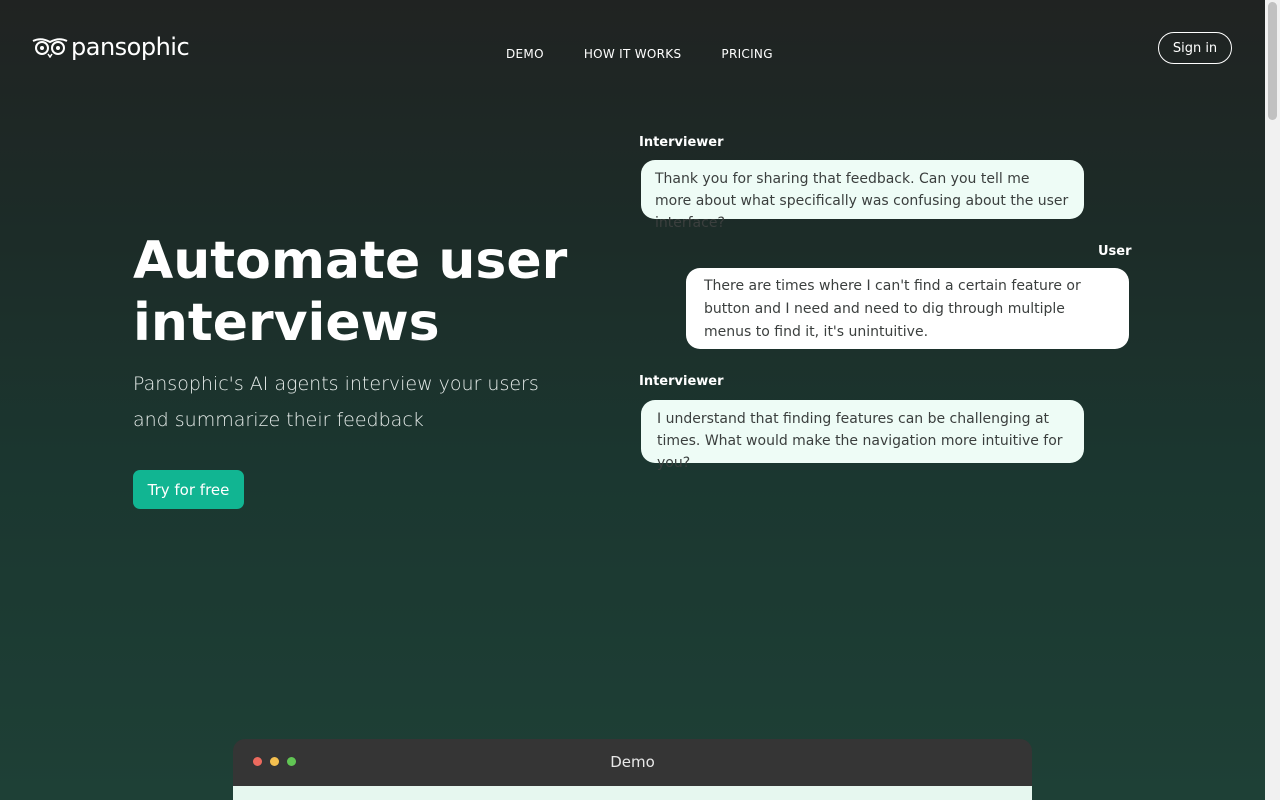 The image size is (1280, 800). Describe the element at coordinates (350, 292) in the screenshot. I see `hero-title: Automate user interviews` at that location.